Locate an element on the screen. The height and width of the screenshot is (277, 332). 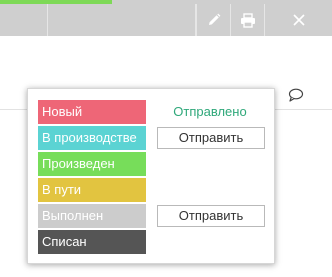
edit-button is located at coordinates (213, 20).